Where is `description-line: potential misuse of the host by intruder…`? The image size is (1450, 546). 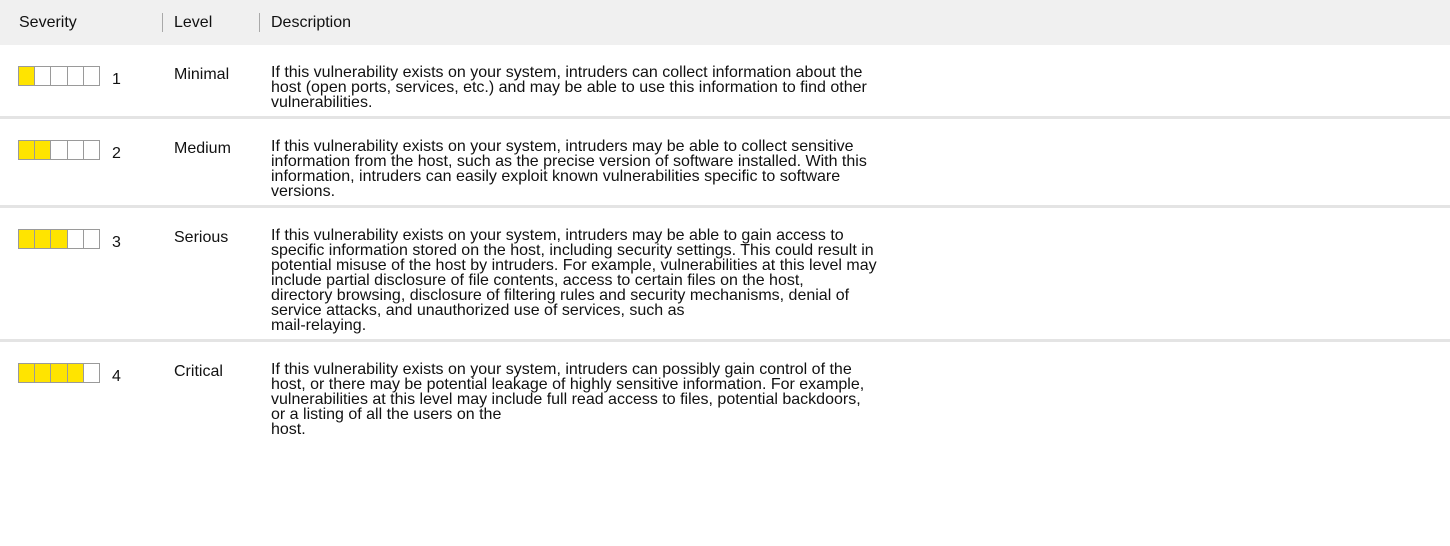 description-line: potential misuse of the host by intruder… is located at coordinates (574, 265).